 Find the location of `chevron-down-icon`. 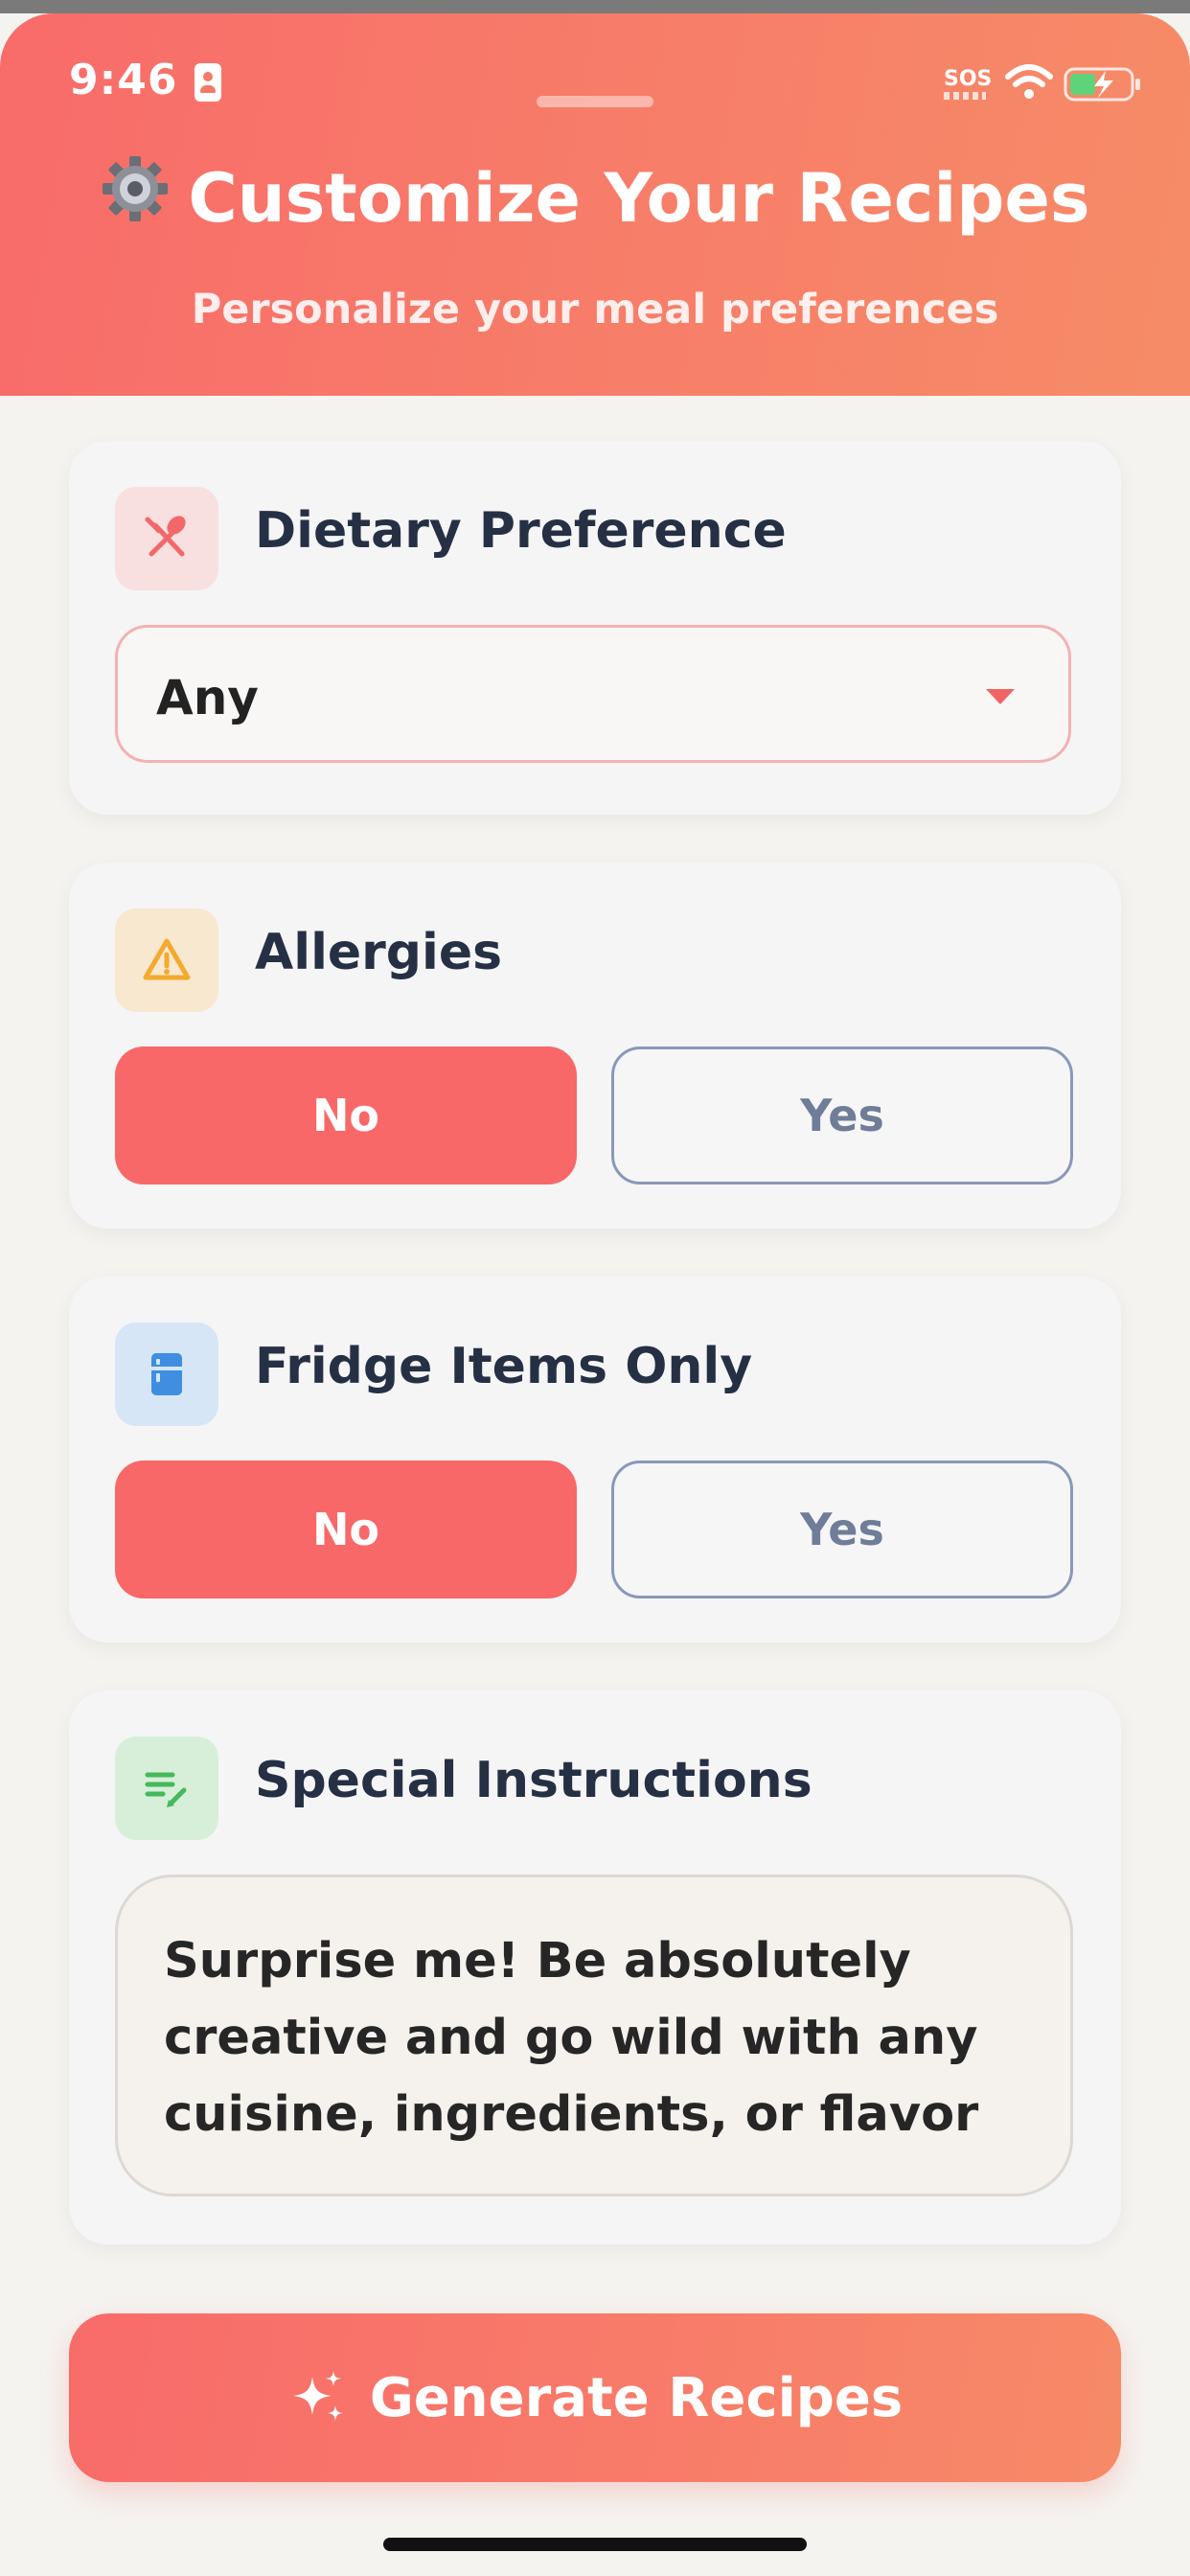

chevron-down-icon is located at coordinates (1001, 696).